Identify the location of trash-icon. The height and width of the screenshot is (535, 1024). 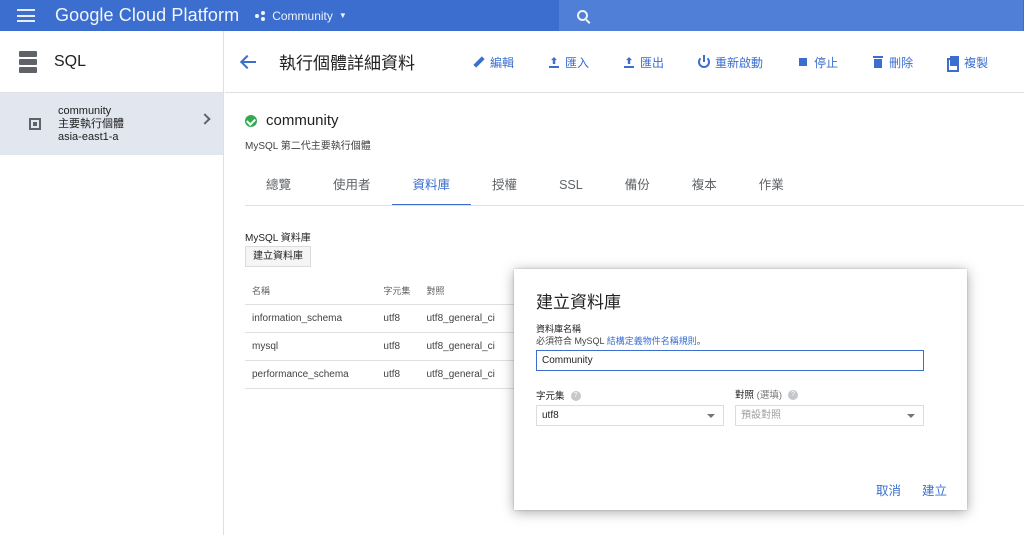
(878, 62).